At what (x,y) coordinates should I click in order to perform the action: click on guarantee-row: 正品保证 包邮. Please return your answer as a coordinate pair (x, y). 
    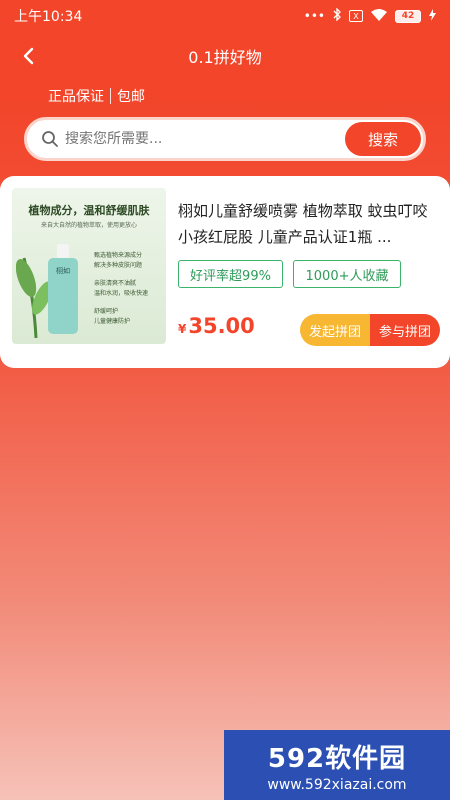
    Looking at the image, I should click on (96, 96).